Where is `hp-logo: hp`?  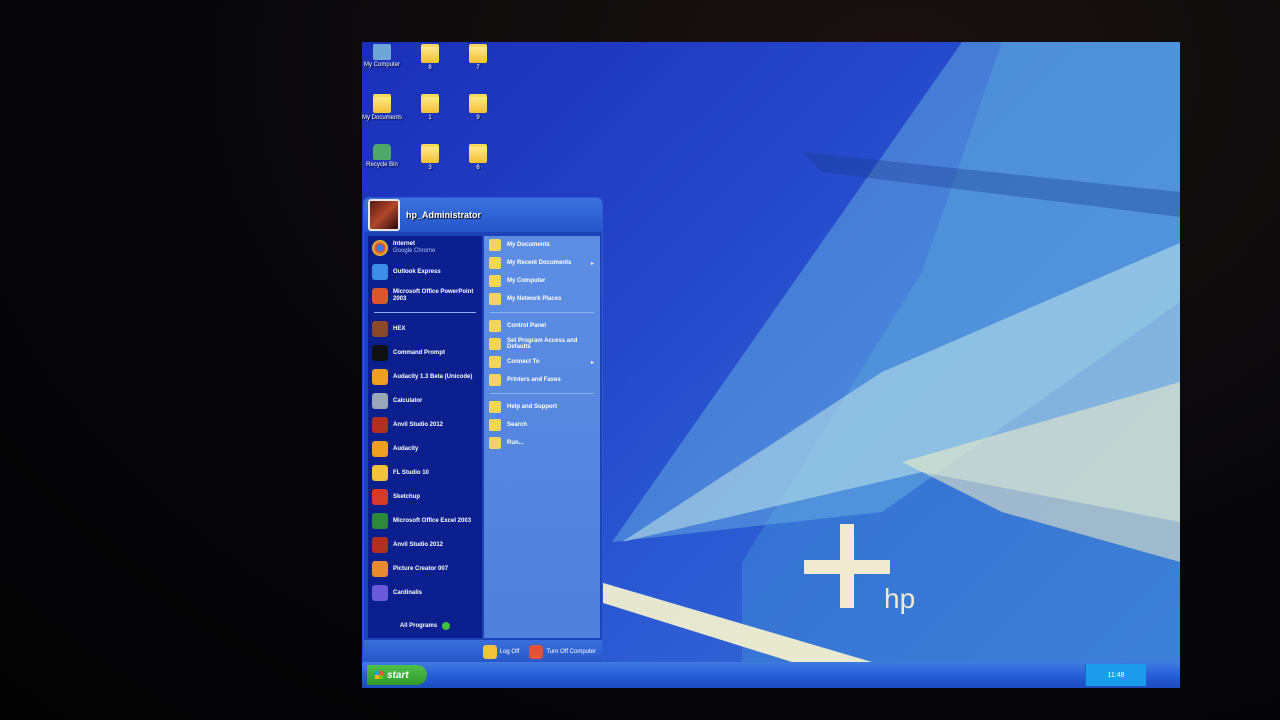
hp-logo: hp is located at coordinates (859, 569).